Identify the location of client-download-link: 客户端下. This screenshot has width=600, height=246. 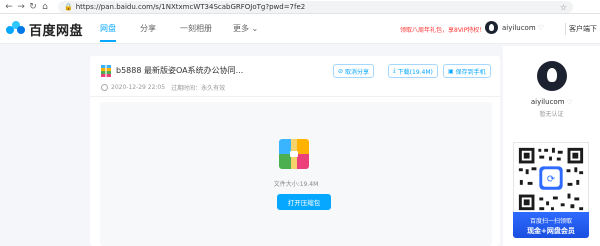
(583, 29).